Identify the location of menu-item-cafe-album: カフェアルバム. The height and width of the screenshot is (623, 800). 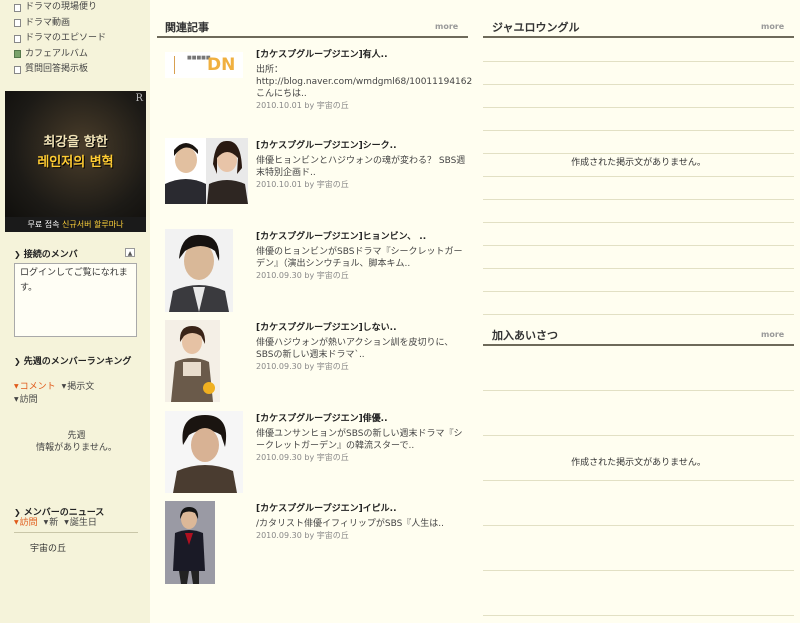
(79, 55).